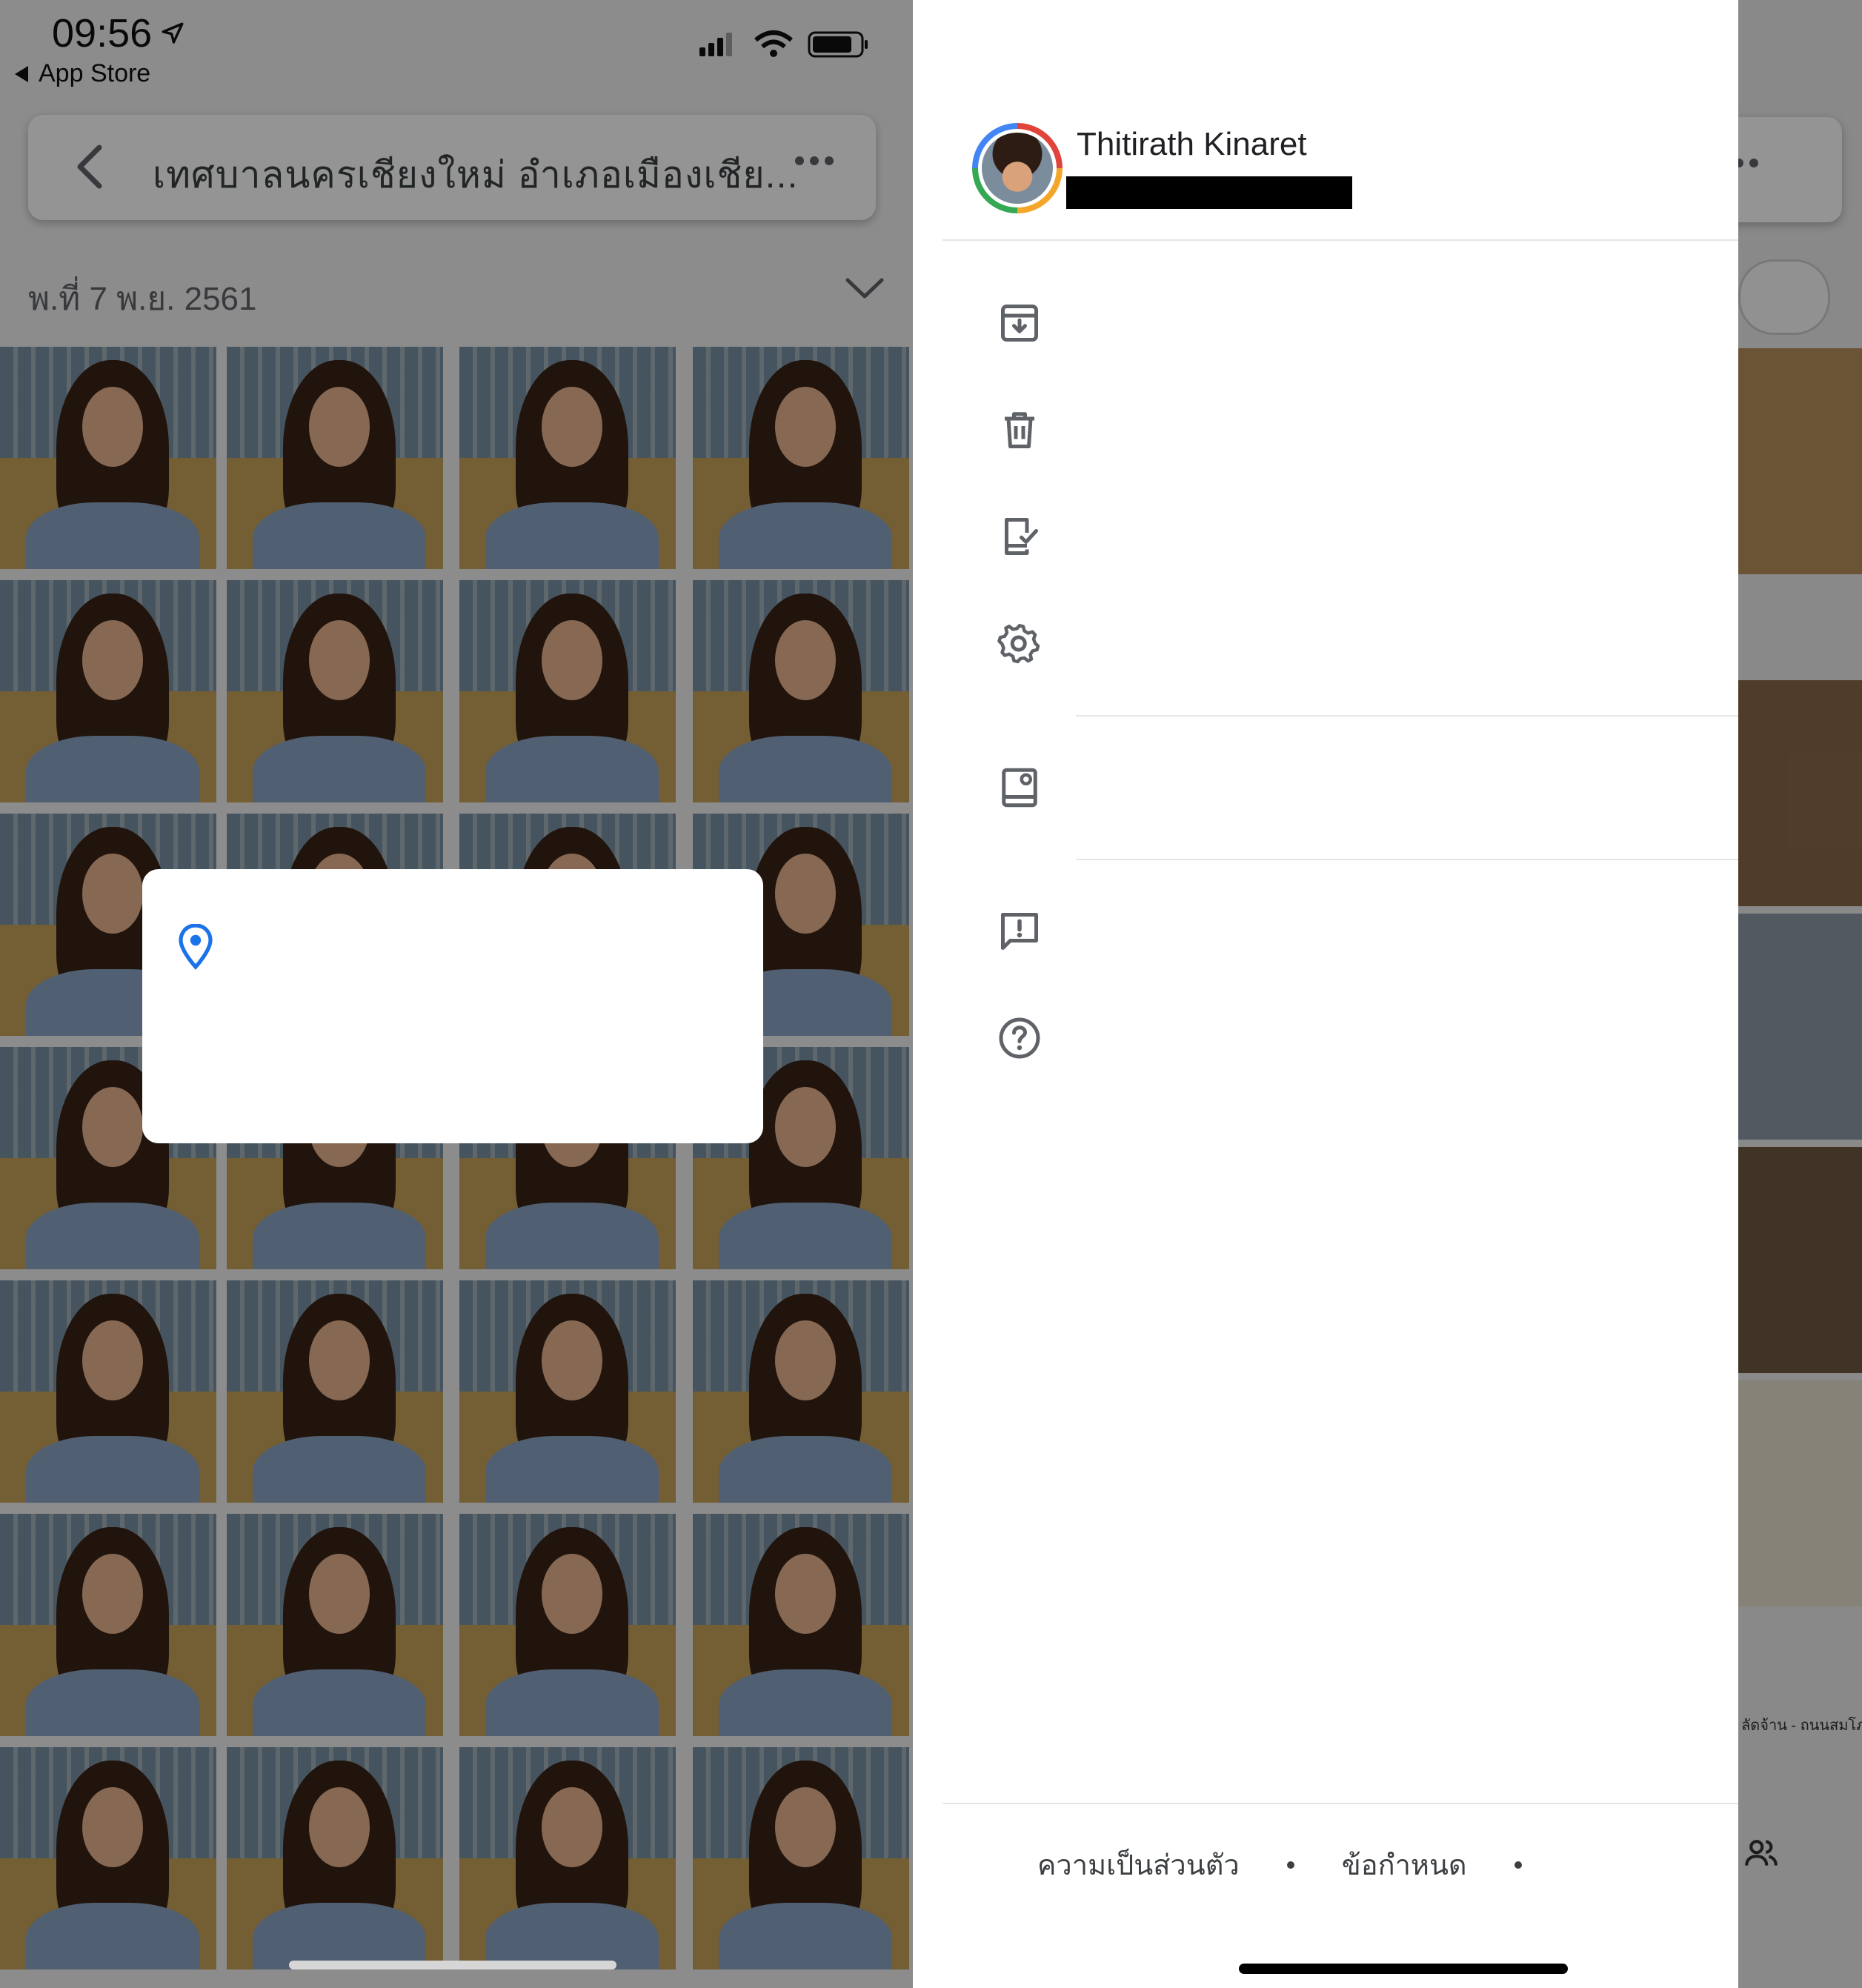 The height and width of the screenshot is (1988, 1862). What do you see at coordinates (1019, 1038) in the screenshot?
I see `help-icon` at bounding box center [1019, 1038].